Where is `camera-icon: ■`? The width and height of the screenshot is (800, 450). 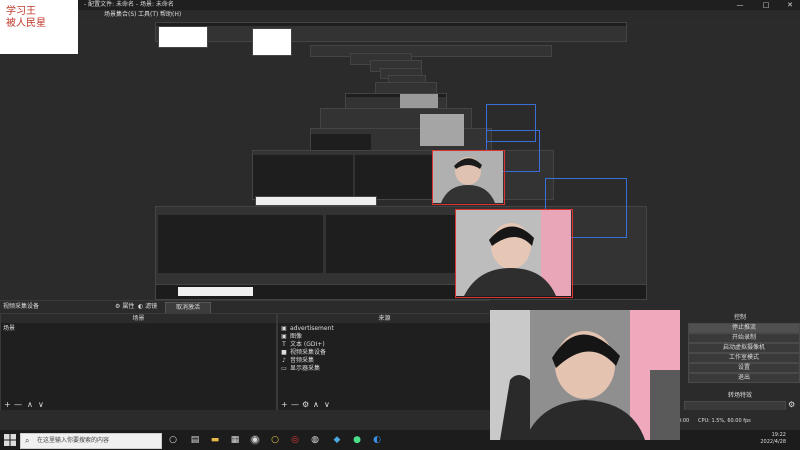 camera-icon: ■ is located at coordinates (284, 352).